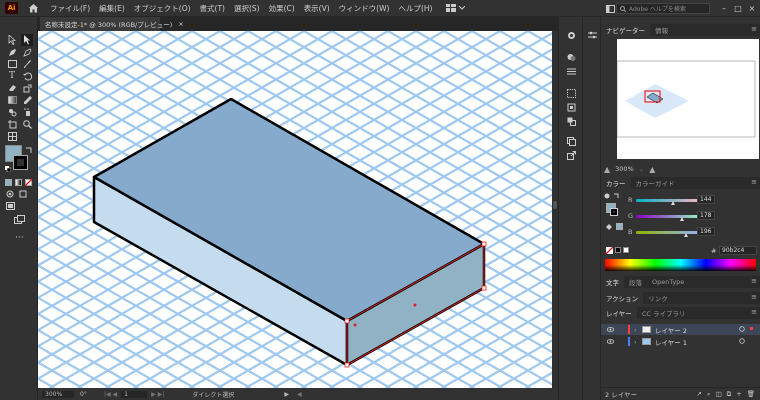 Image resolution: width=760 pixels, height=400 pixels. What do you see at coordinates (110, 394) in the screenshot?
I see `first-artboard-icon: |◀ ◀` at bounding box center [110, 394].